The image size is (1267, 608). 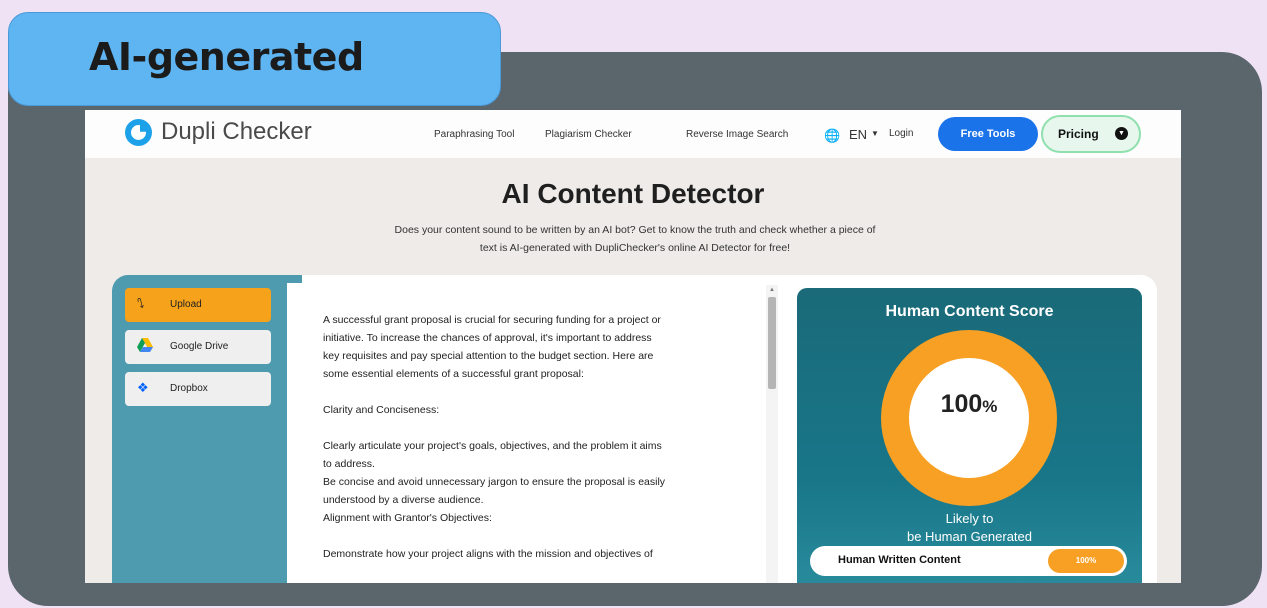 I want to click on upload-label: Upload, so click(x=186, y=304).